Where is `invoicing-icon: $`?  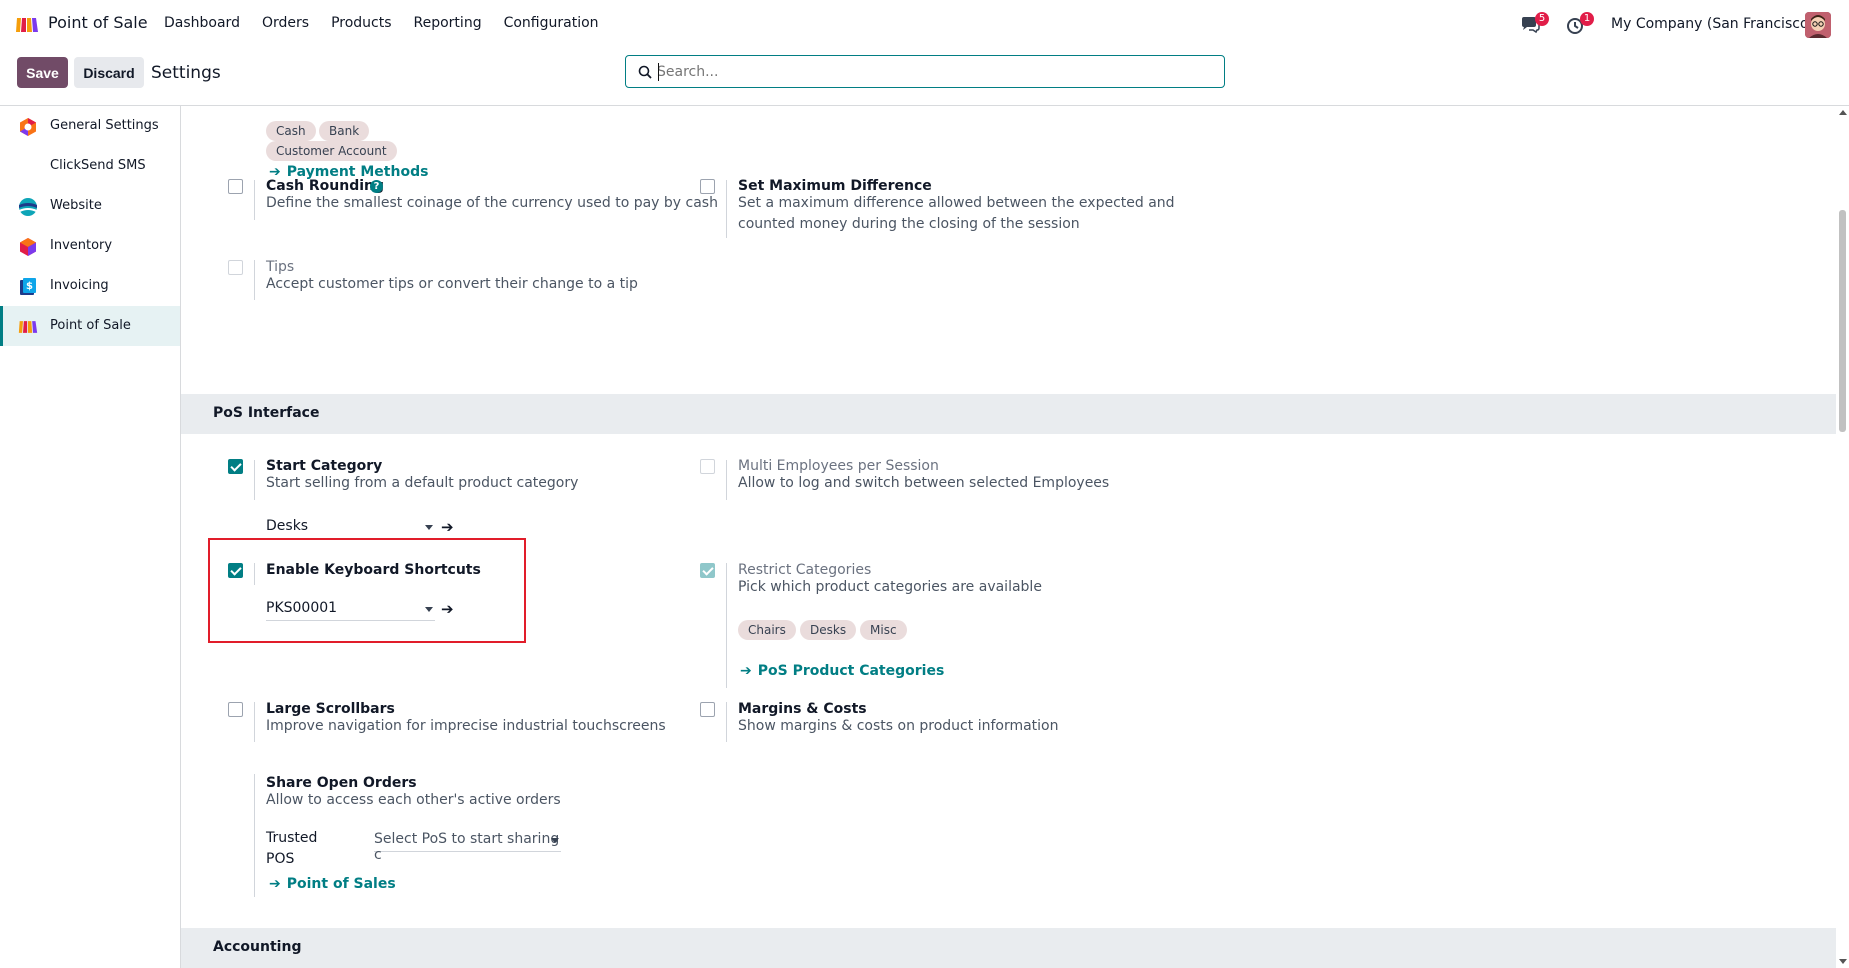
invoicing-icon: $ is located at coordinates (28, 286).